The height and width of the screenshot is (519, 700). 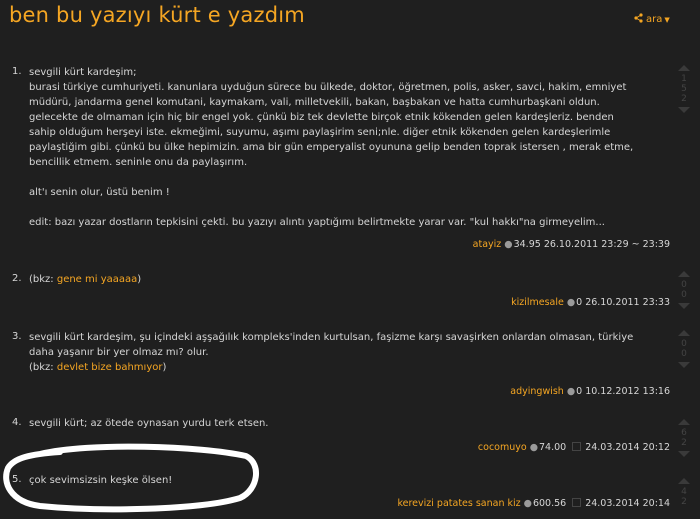 I want to click on entry-number: 2., so click(x=17, y=278).